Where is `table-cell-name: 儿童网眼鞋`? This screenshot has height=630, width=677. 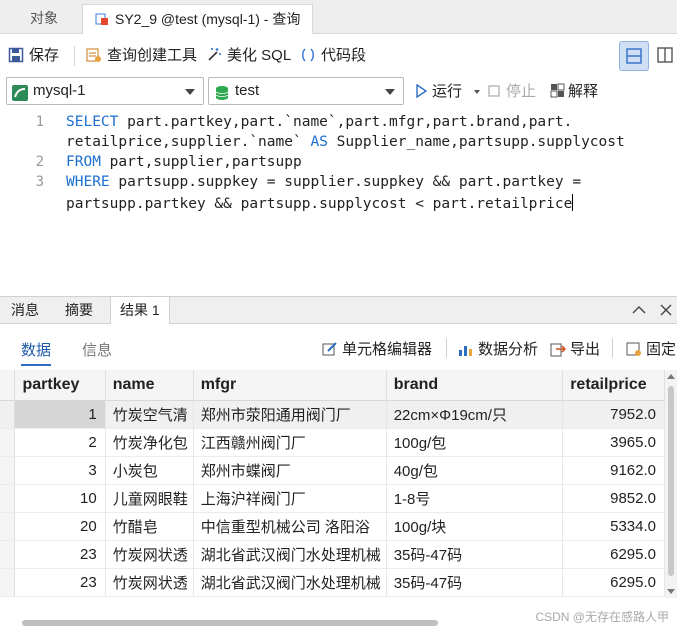 table-cell-name: 儿童网眼鞋 is located at coordinates (149, 498).